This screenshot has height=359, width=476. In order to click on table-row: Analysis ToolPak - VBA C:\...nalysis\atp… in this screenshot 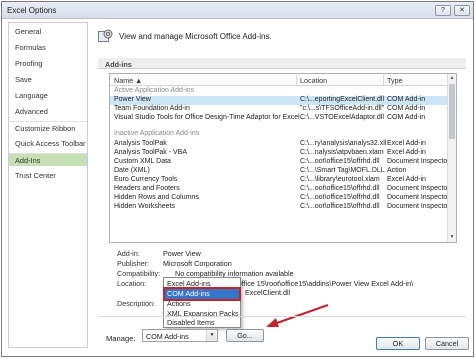, I will do `click(279, 153)`.